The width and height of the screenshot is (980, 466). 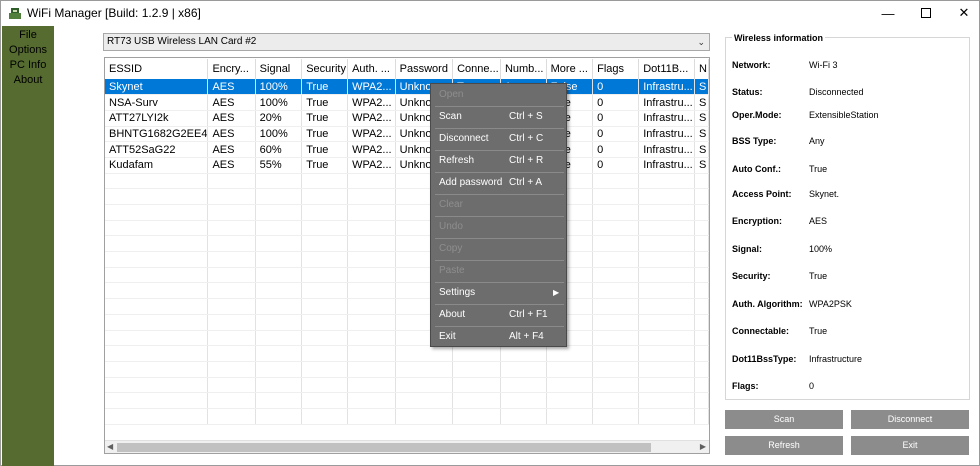 What do you see at coordinates (616, 69) in the screenshot?
I see `column-header-flags: Flags` at bounding box center [616, 69].